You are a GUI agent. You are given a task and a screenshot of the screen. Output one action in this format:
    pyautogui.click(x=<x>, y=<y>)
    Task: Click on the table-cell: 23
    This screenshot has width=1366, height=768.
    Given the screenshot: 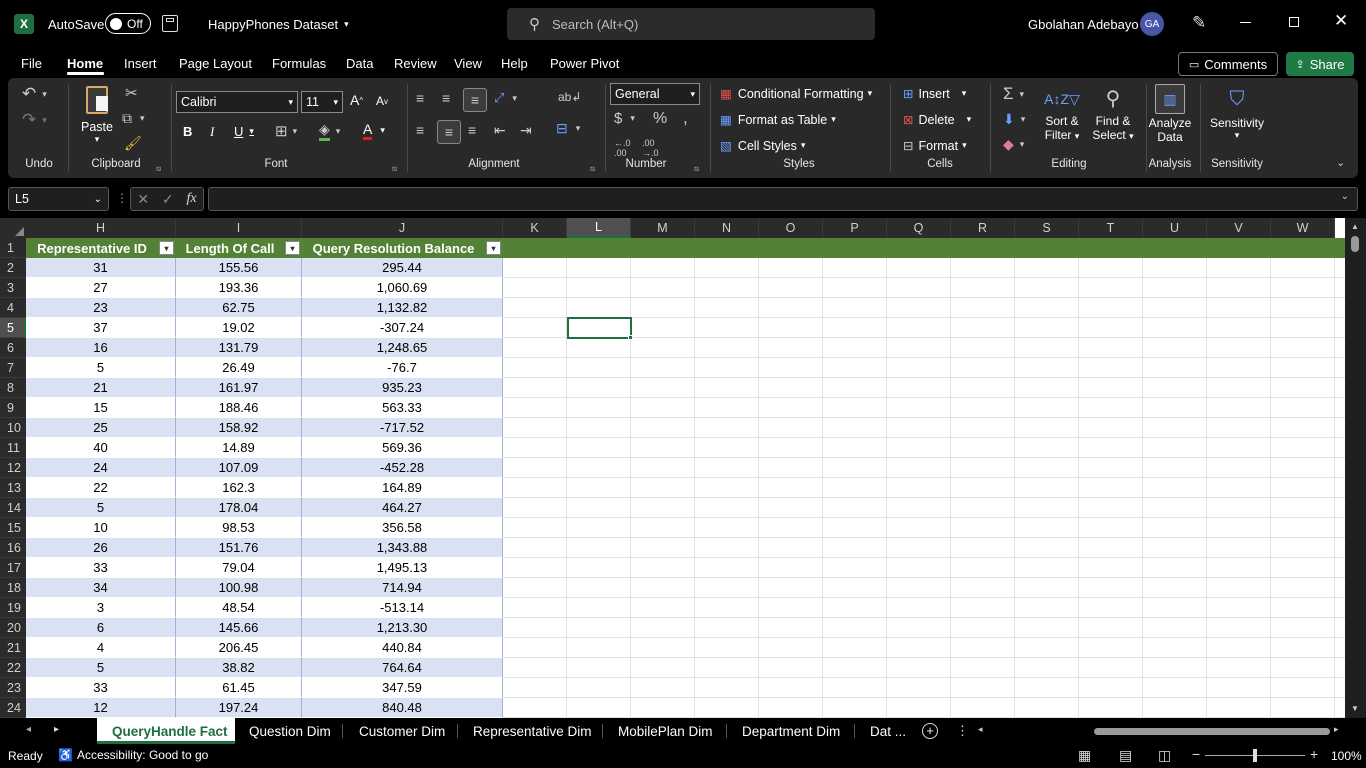 What is the action you would take?
    pyautogui.click(x=101, y=308)
    